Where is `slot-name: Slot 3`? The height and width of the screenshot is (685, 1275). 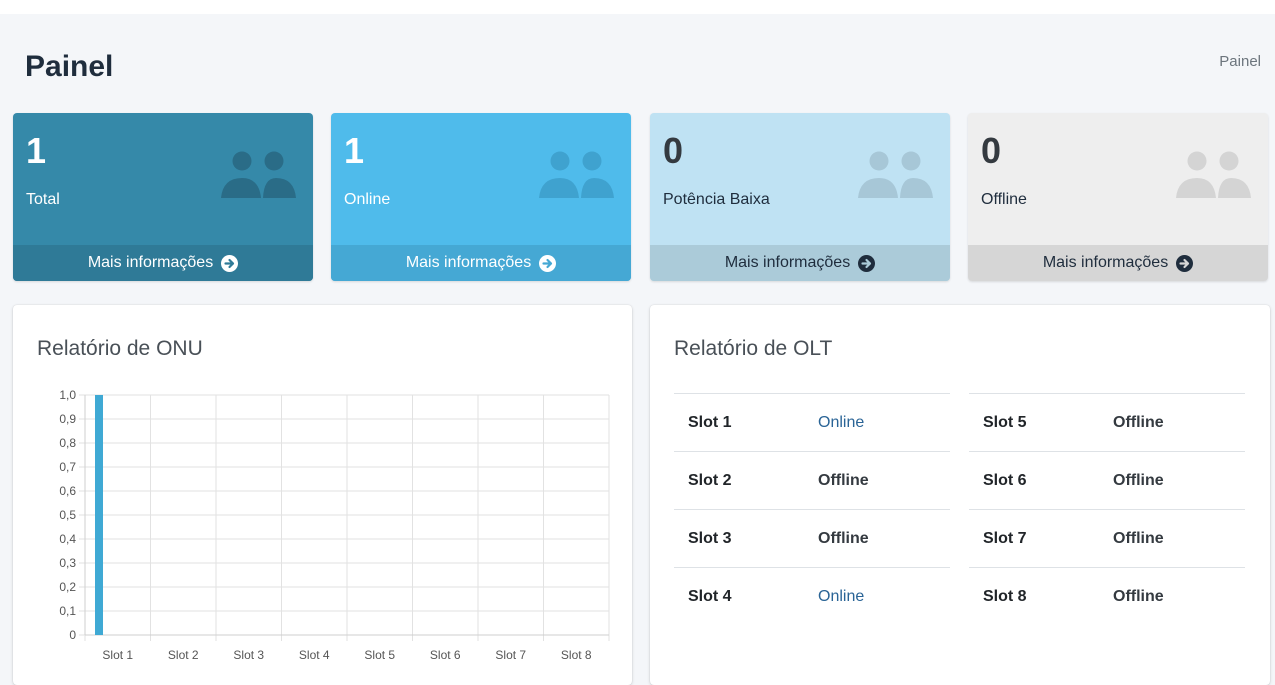
slot-name: Slot 3 is located at coordinates (746, 538).